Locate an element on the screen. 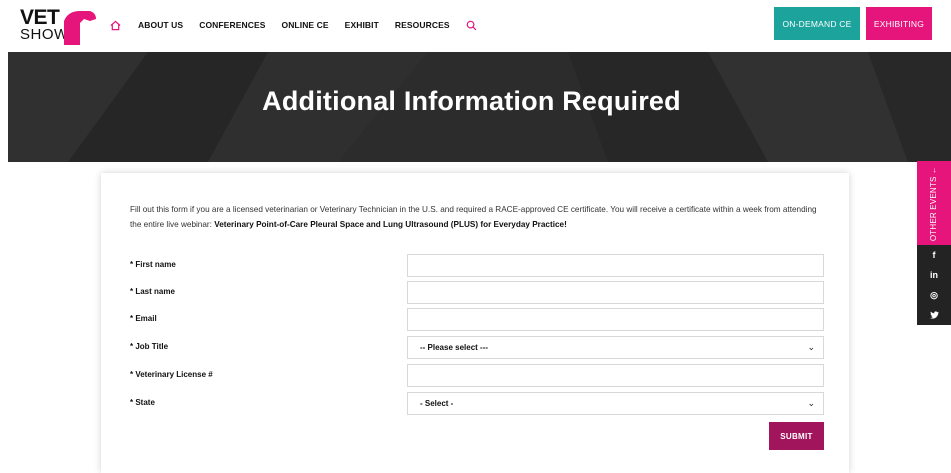  vet-show-logo: VET SHOW is located at coordinates (59, 25).